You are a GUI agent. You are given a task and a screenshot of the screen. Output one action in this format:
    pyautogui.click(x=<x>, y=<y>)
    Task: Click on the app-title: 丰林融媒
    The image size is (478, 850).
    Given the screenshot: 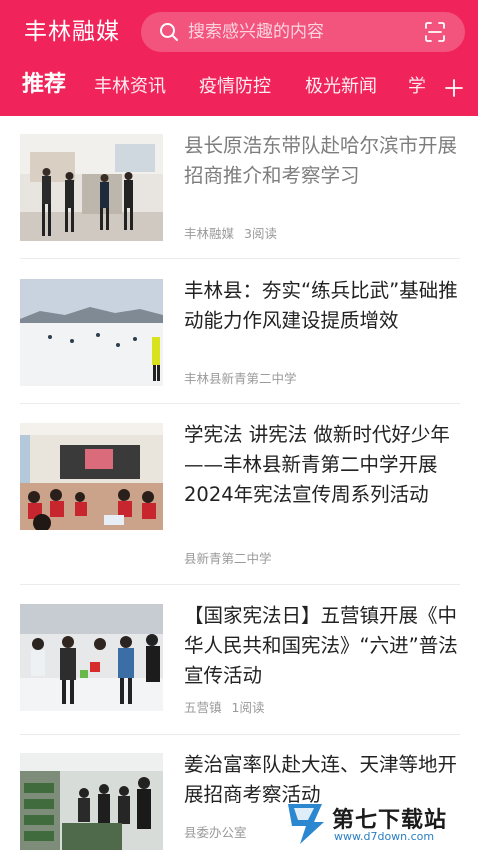 What is the action you would take?
    pyautogui.click(x=72, y=32)
    